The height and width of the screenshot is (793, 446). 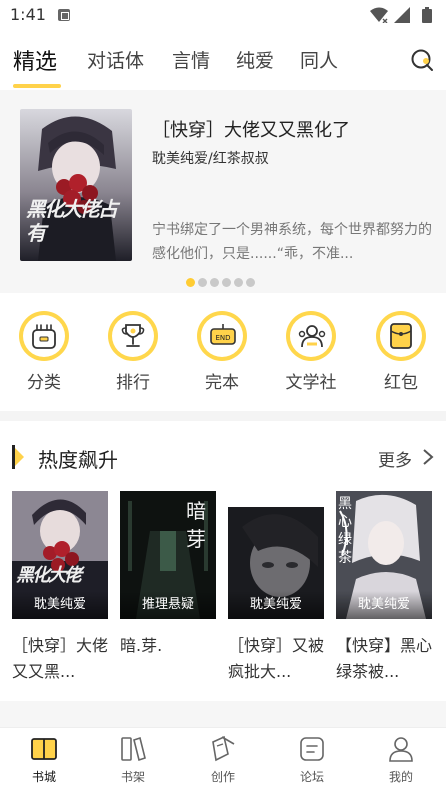 What do you see at coordinates (76, 185) in the screenshot?
I see `banner-book-cover: 黑化大佬占有` at bounding box center [76, 185].